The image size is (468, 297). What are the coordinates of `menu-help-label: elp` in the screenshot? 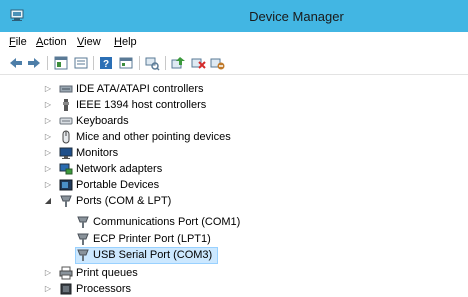 It's located at (129, 42).